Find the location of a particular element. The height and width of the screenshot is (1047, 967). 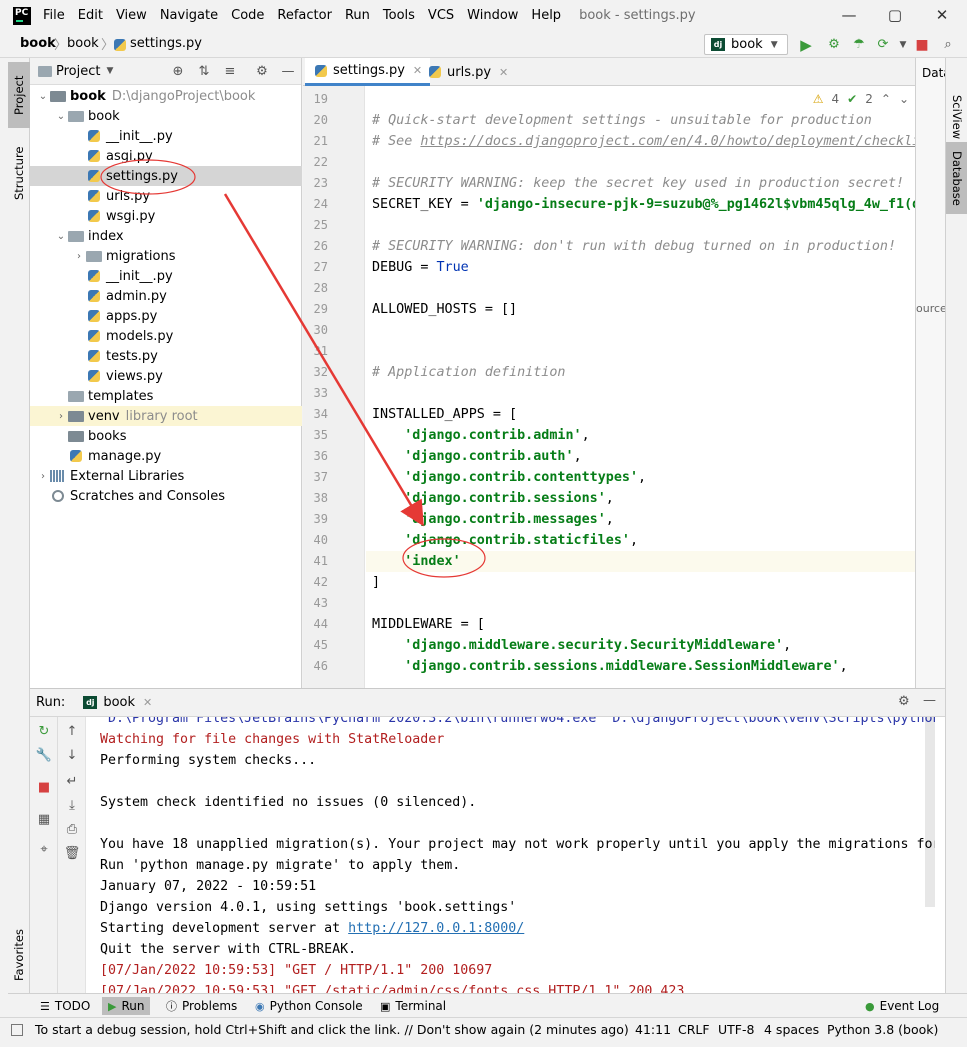

collapse-all-icon: ≡ is located at coordinates (230, 72).